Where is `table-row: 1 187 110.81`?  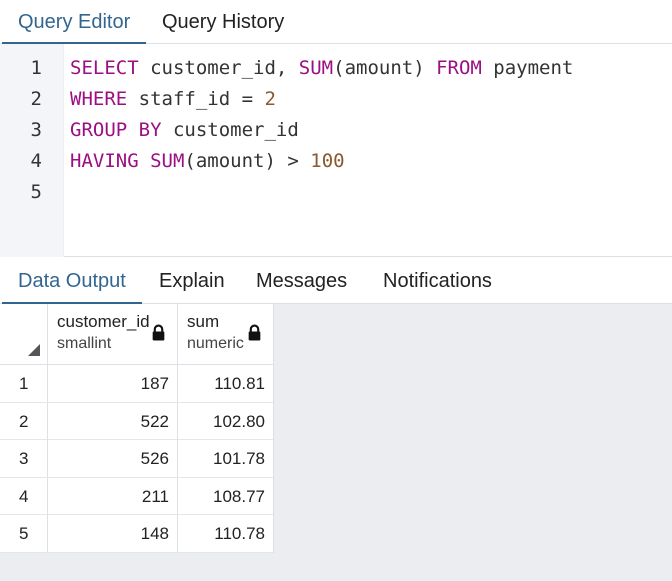
table-row: 1 187 110.81 is located at coordinates (137, 384).